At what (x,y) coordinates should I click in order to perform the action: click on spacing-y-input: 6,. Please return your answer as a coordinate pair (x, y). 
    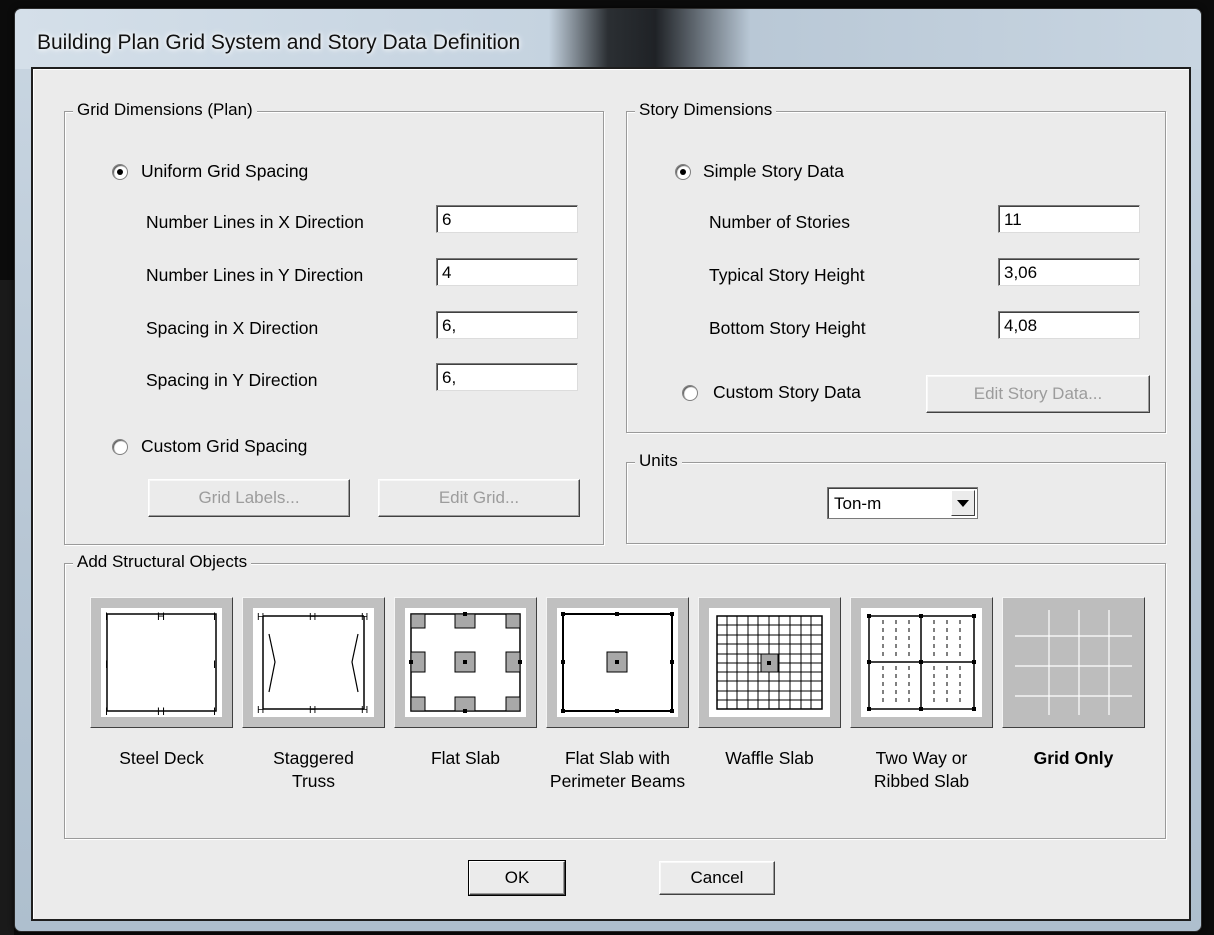
    Looking at the image, I should click on (507, 377).